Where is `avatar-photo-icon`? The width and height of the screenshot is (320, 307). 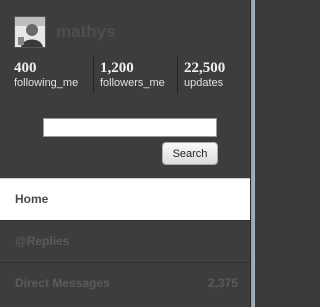
avatar-photo-icon is located at coordinates (30, 32).